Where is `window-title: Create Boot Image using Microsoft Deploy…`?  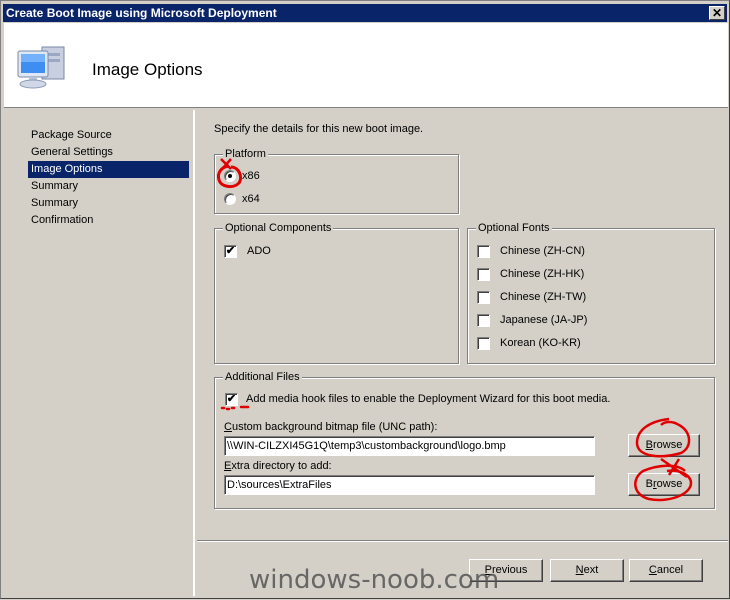 window-title: Create Boot Image using Microsoft Deploy… is located at coordinates (141, 13).